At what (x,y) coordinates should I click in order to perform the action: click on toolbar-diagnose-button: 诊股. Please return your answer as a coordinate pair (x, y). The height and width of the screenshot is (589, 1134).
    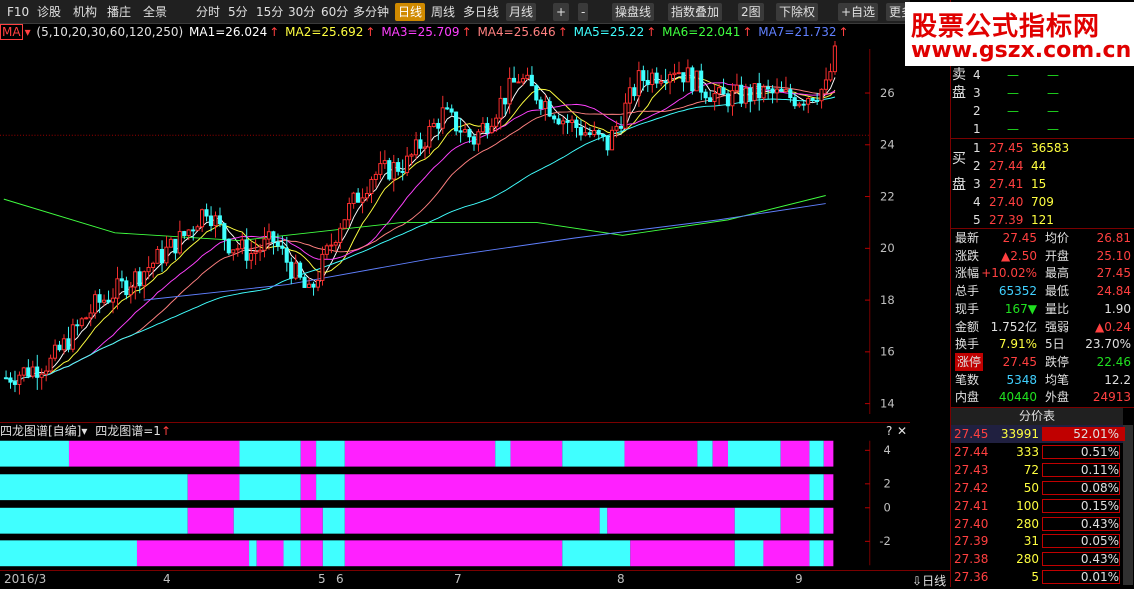
    Looking at the image, I should click on (49, 12).